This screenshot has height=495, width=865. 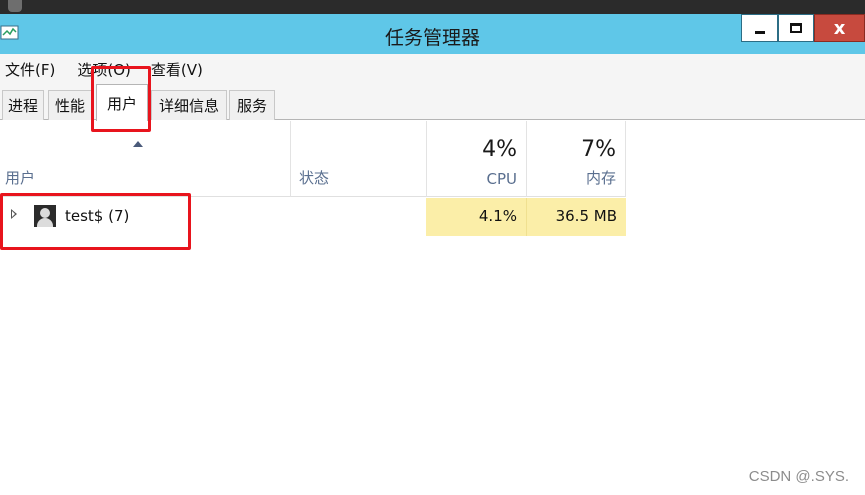 What do you see at coordinates (759, 32) in the screenshot?
I see `minimize-icon` at bounding box center [759, 32].